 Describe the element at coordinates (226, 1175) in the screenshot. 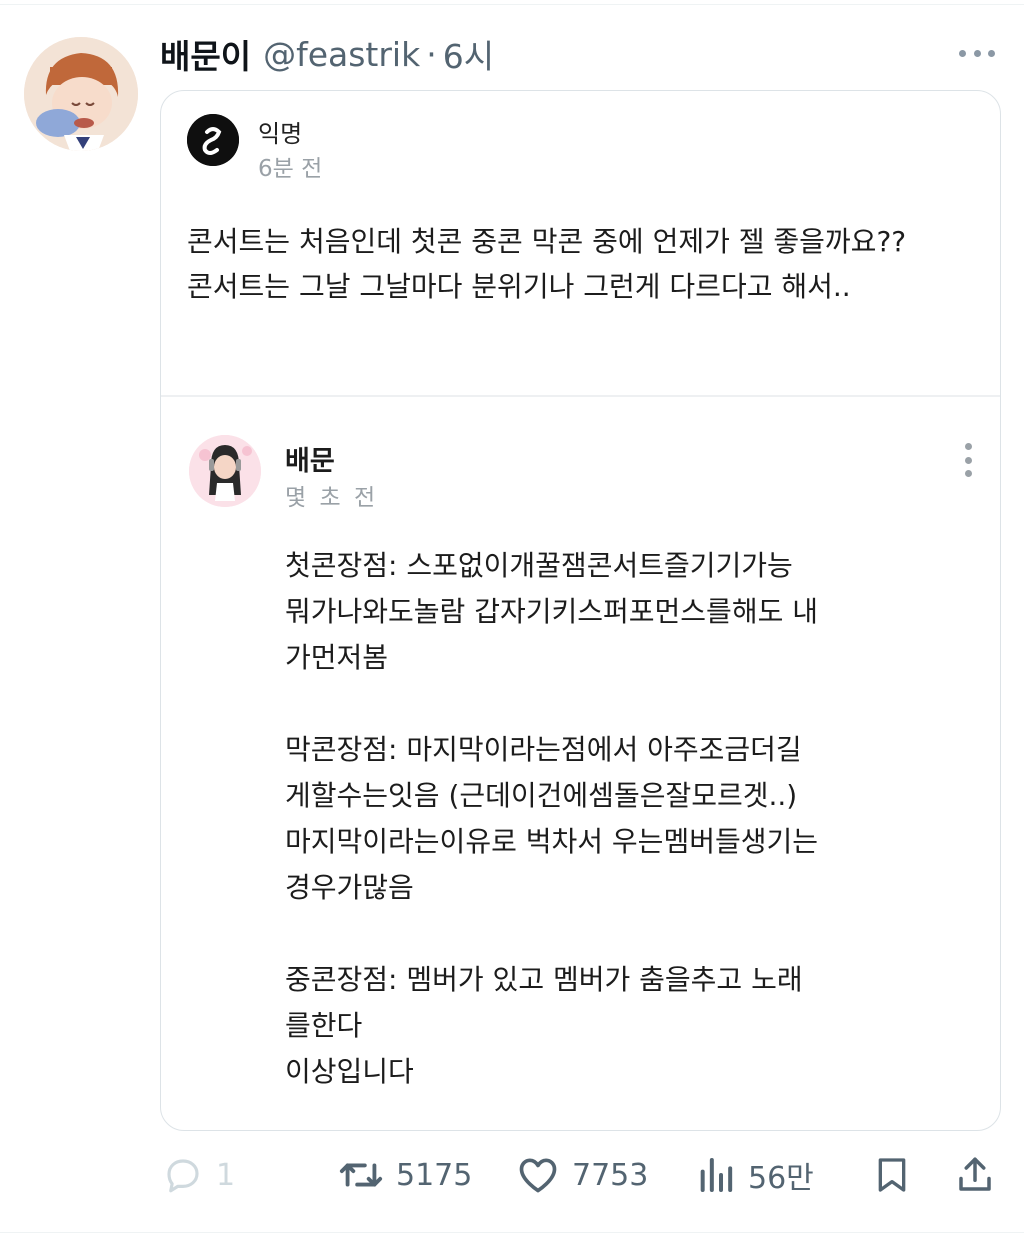

I see `reply-count: 1` at that location.